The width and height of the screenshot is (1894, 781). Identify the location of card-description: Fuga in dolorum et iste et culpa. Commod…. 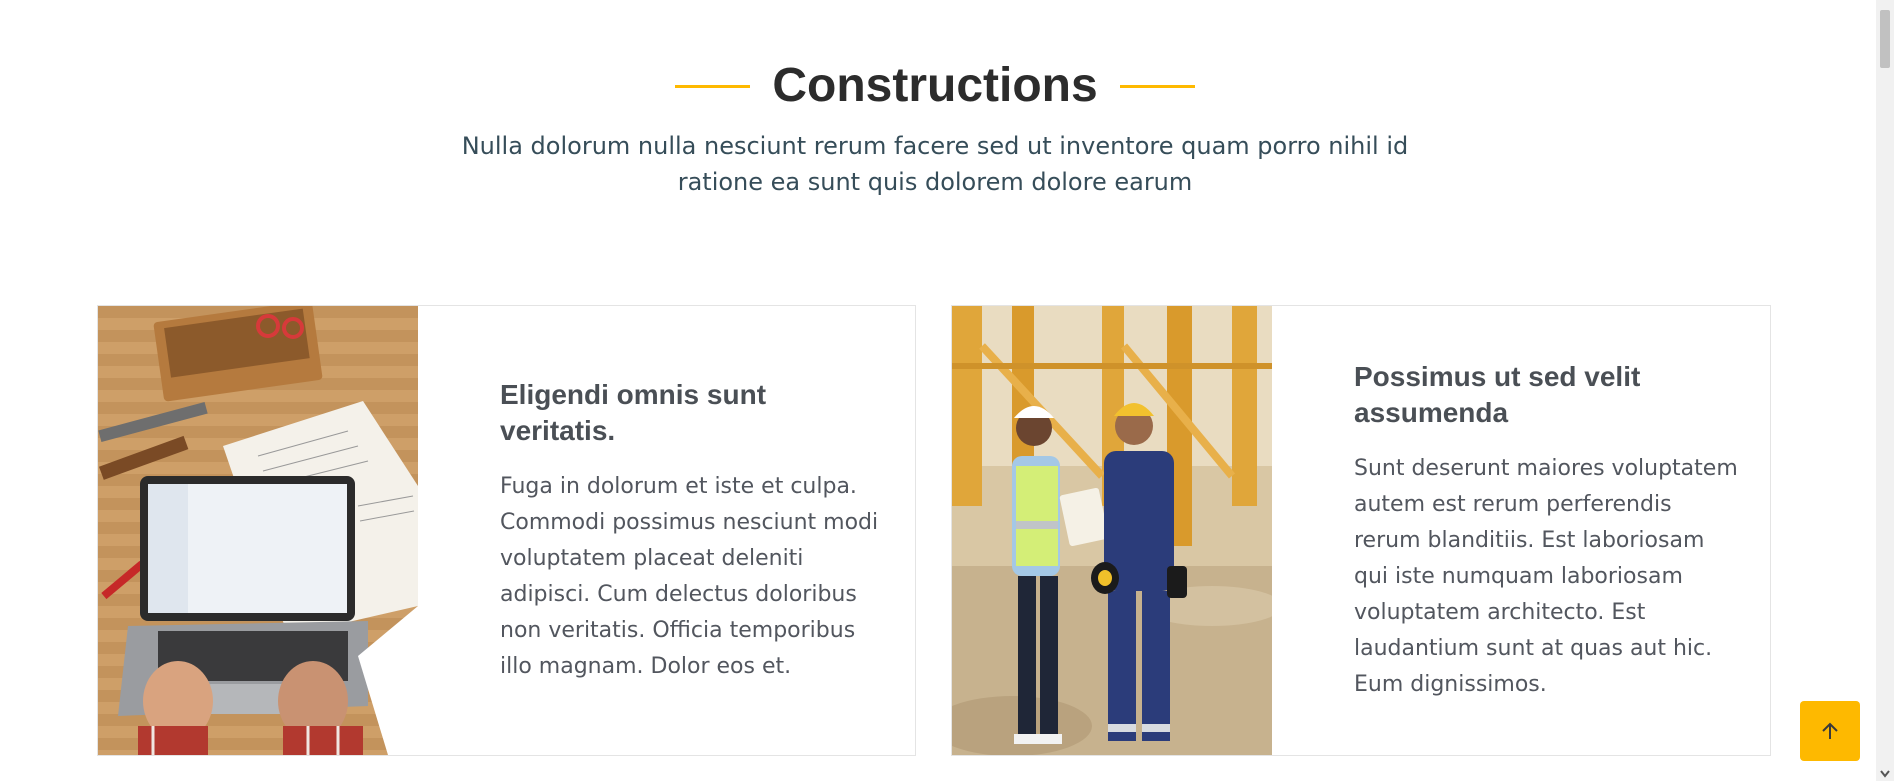
(689, 576).